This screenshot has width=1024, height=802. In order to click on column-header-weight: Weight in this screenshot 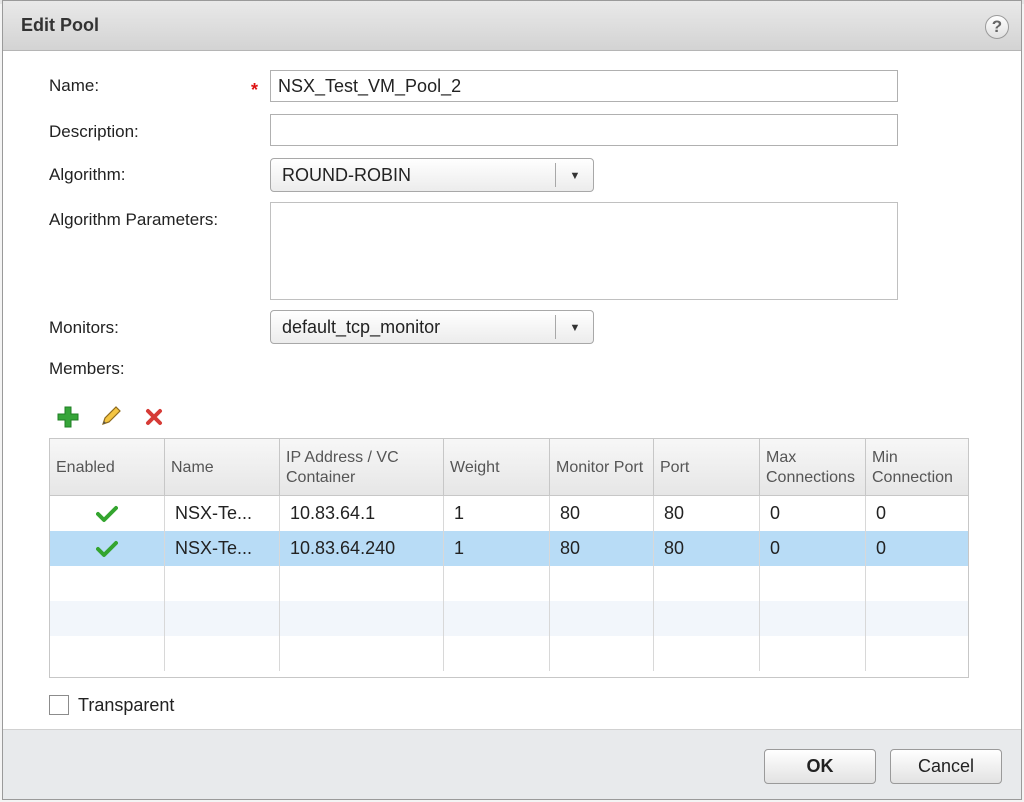, I will do `click(497, 467)`.